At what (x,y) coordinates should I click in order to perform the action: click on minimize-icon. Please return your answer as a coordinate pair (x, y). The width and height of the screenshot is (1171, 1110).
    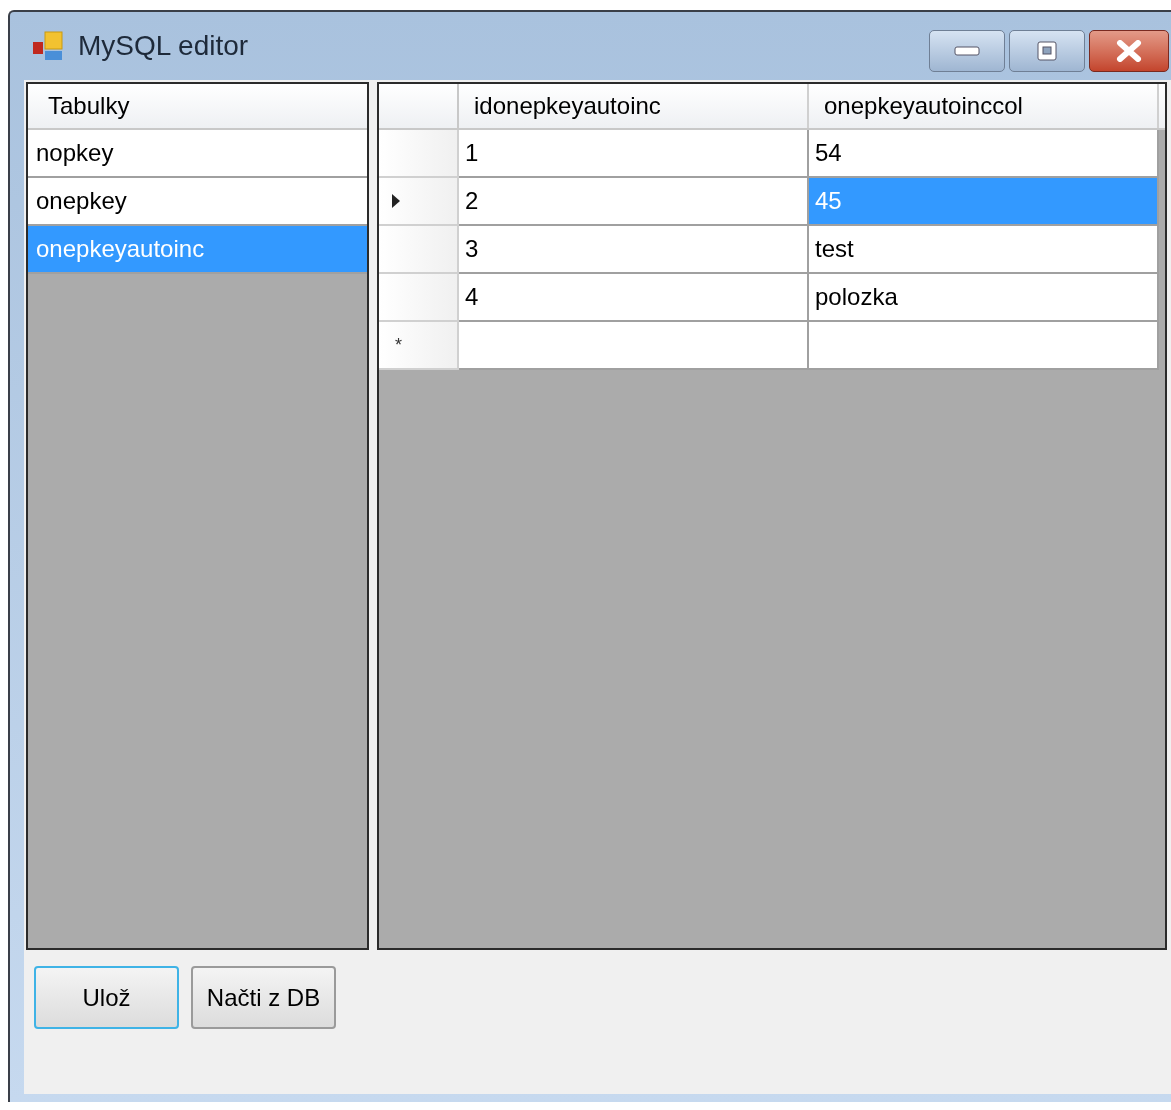
    Looking at the image, I should click on (967, 51).